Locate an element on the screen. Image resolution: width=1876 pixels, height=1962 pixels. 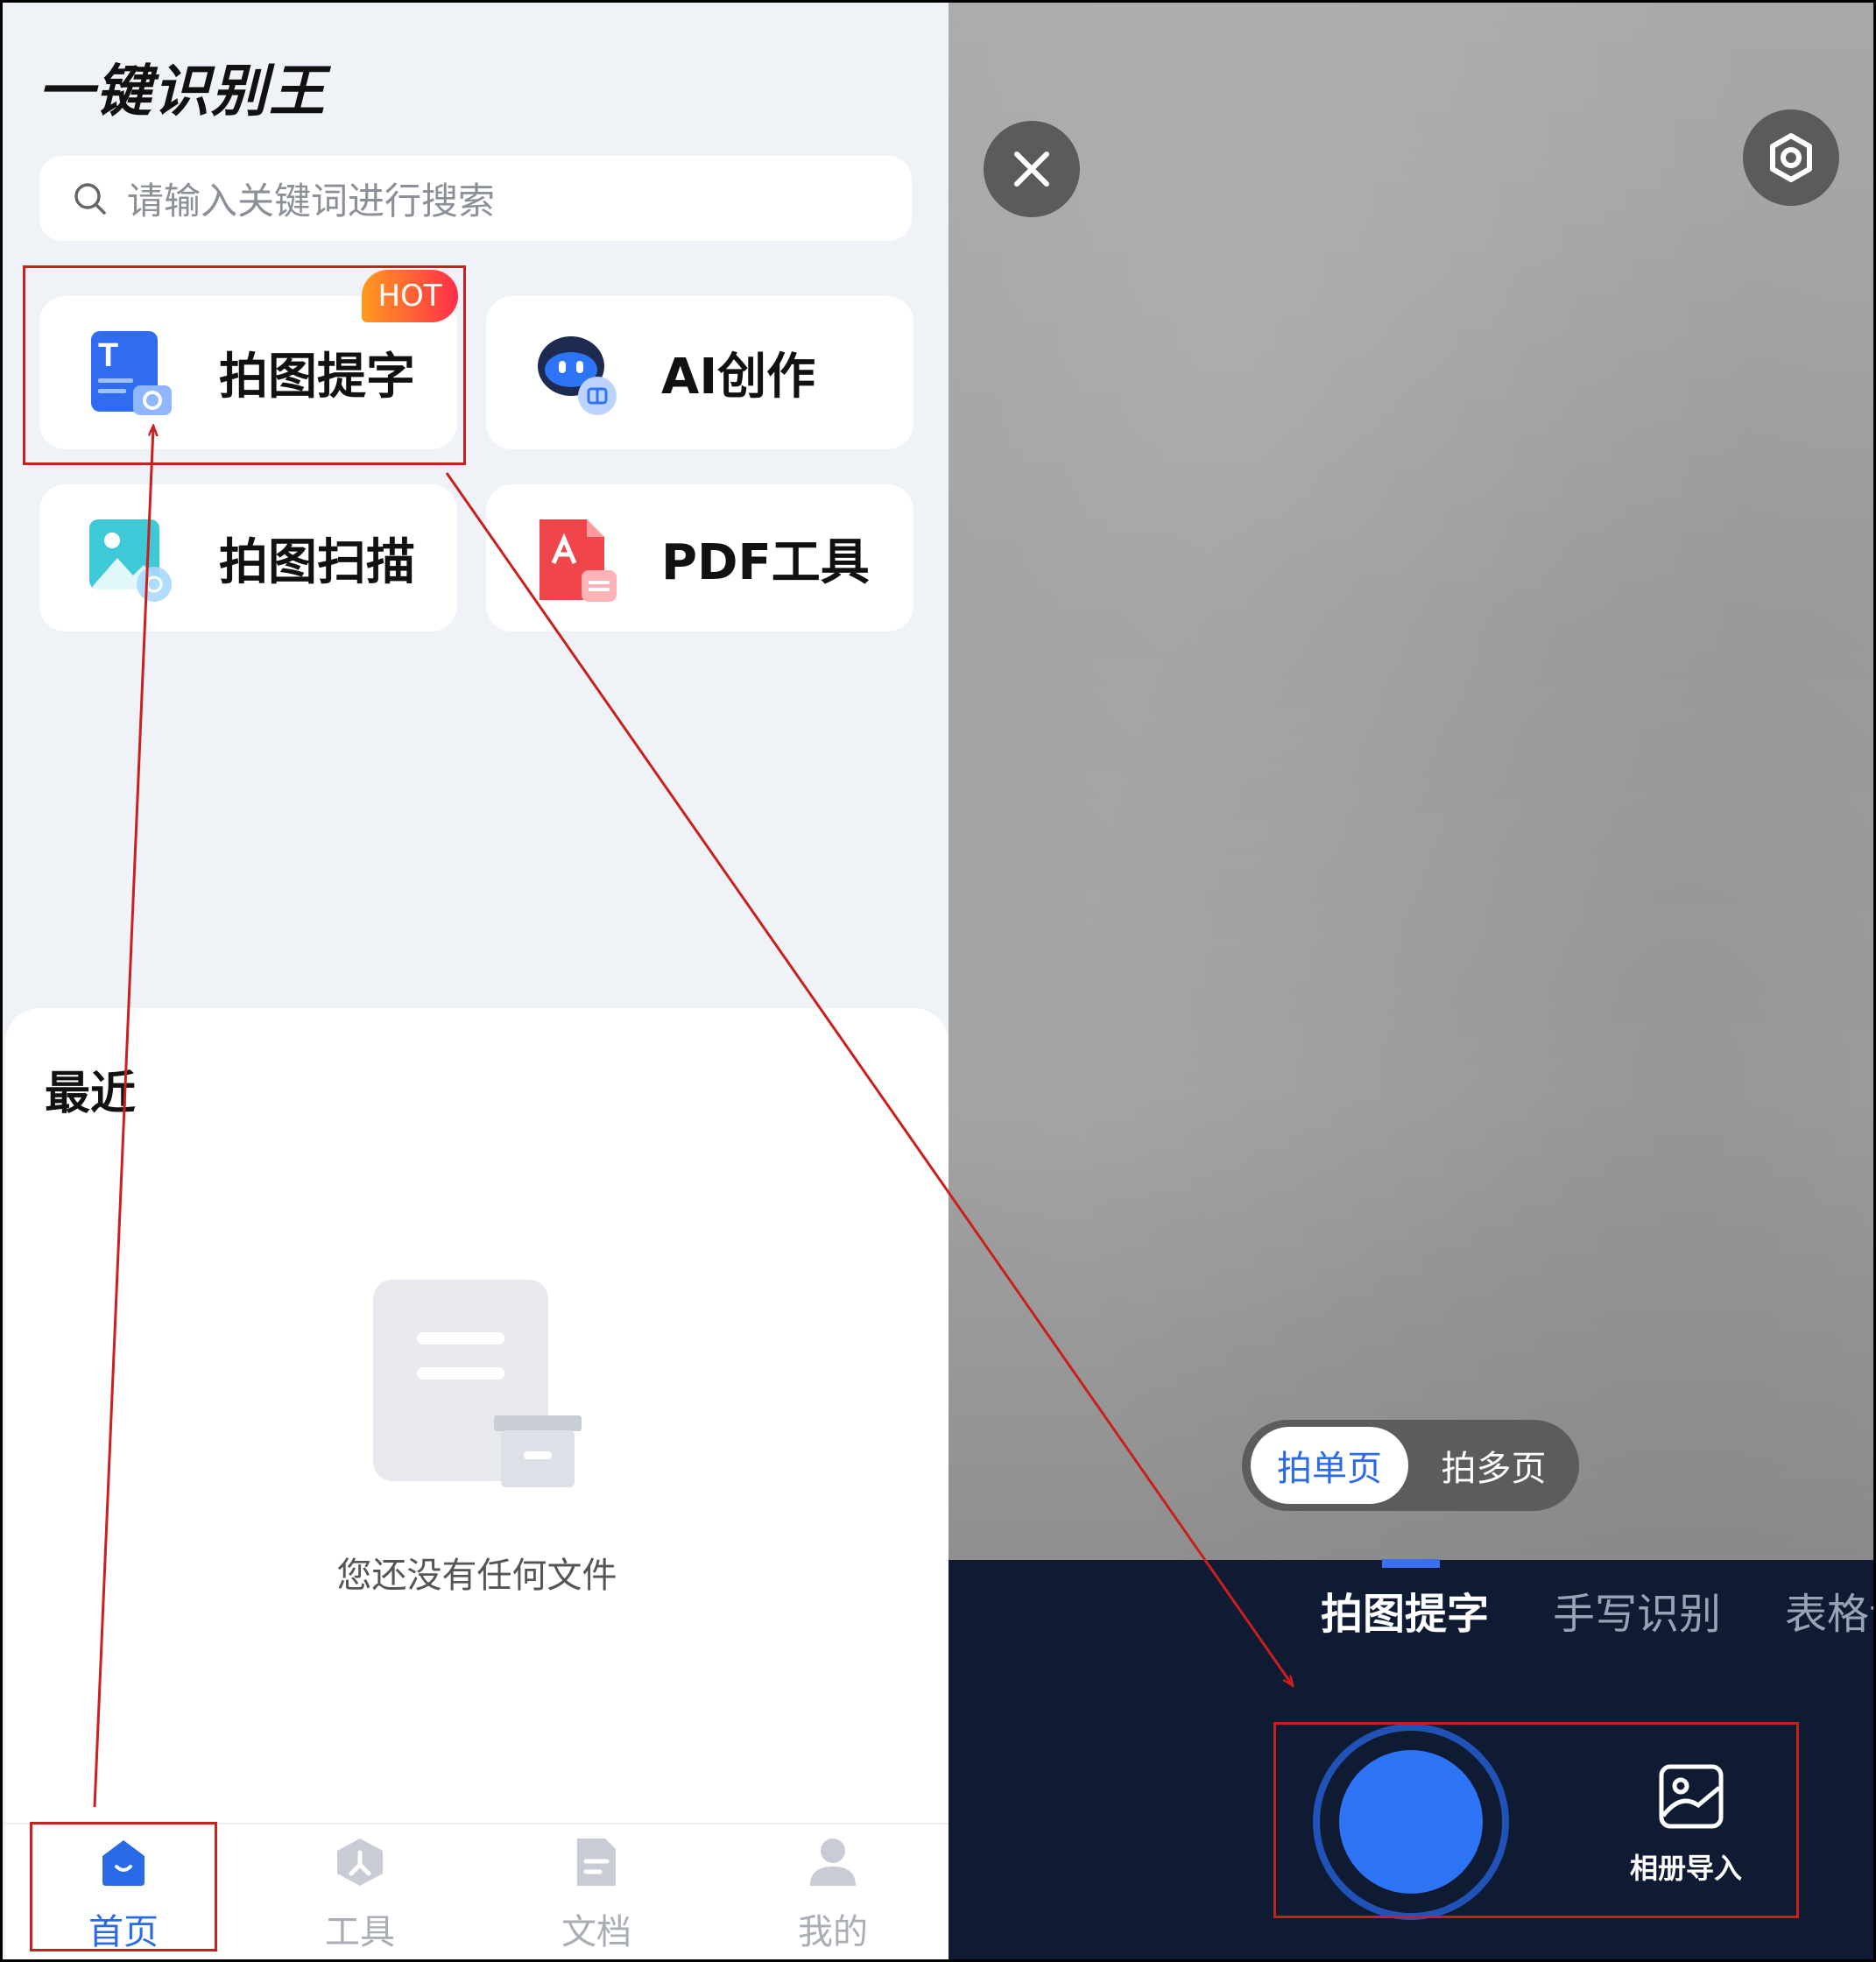
document-icon is located at coordinates (596, 1862).